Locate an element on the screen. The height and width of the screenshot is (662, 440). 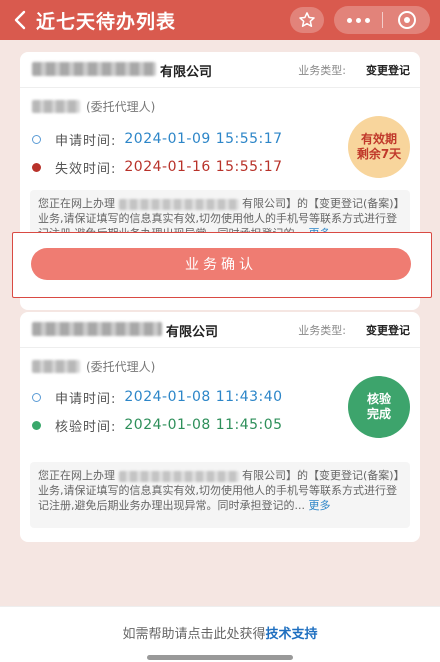
help-footer: 如需帮助请点击此处获得技术支持 is located at coordinates (220, 634).